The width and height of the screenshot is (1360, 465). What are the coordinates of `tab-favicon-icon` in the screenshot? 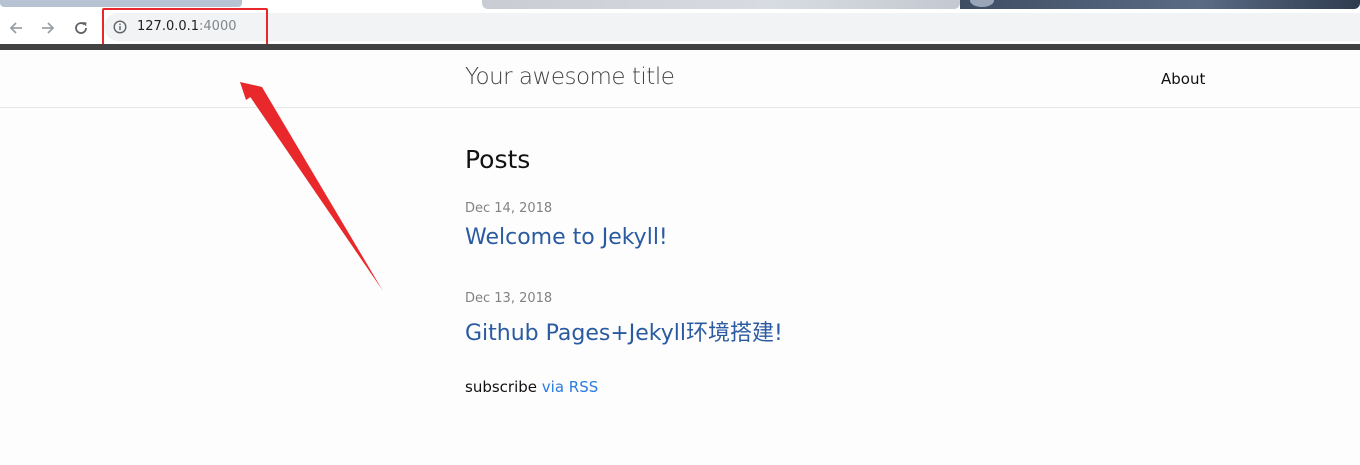 It's located at (982, 3).